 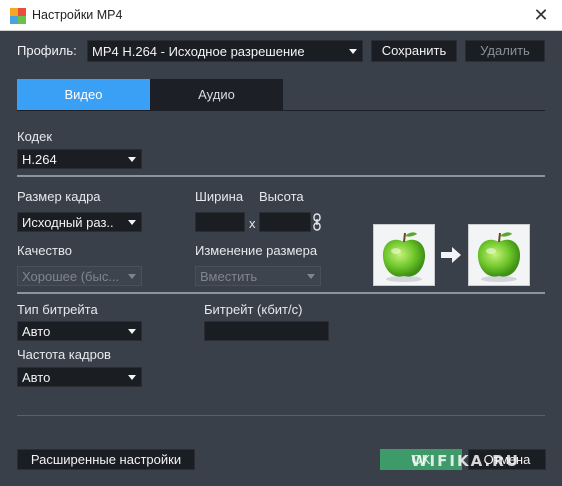 I want to click on bitrate-type-label: Тип битрейта, so click(x=57, y=309).